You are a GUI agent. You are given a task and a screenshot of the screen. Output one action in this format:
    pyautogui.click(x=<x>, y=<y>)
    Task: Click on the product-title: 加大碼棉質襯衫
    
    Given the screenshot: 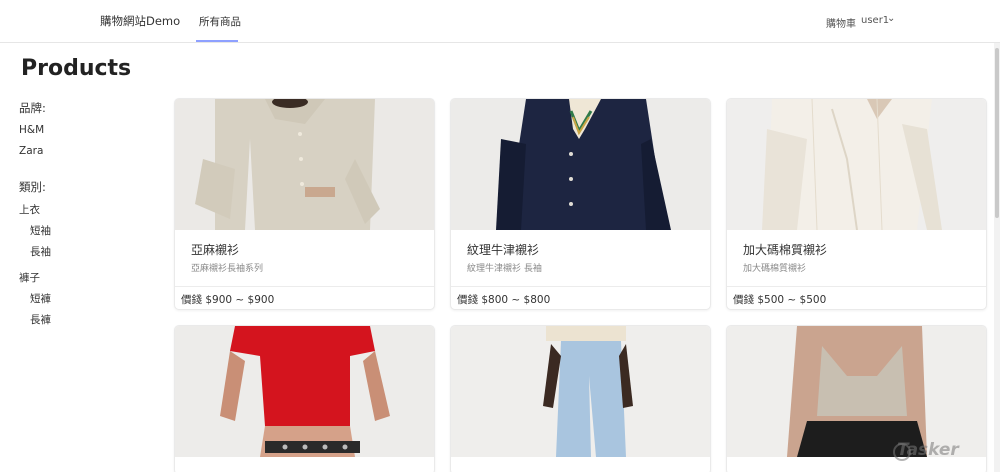 What is the action you would take?
    pyautogui.click(x=785, y=249)
    